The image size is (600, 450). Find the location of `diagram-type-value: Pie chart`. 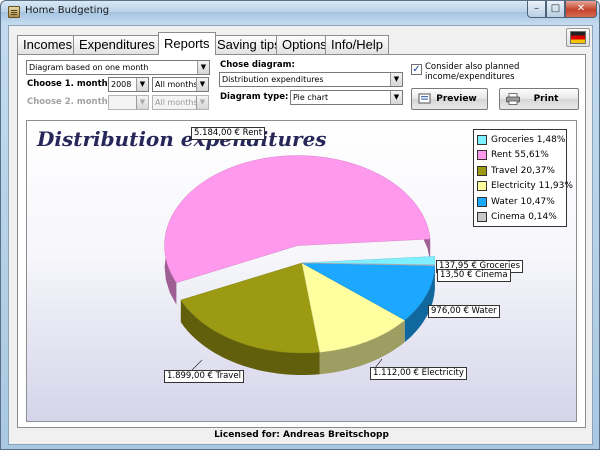

diagram-type-value: Pie chart is located at coordinates (311, 97).